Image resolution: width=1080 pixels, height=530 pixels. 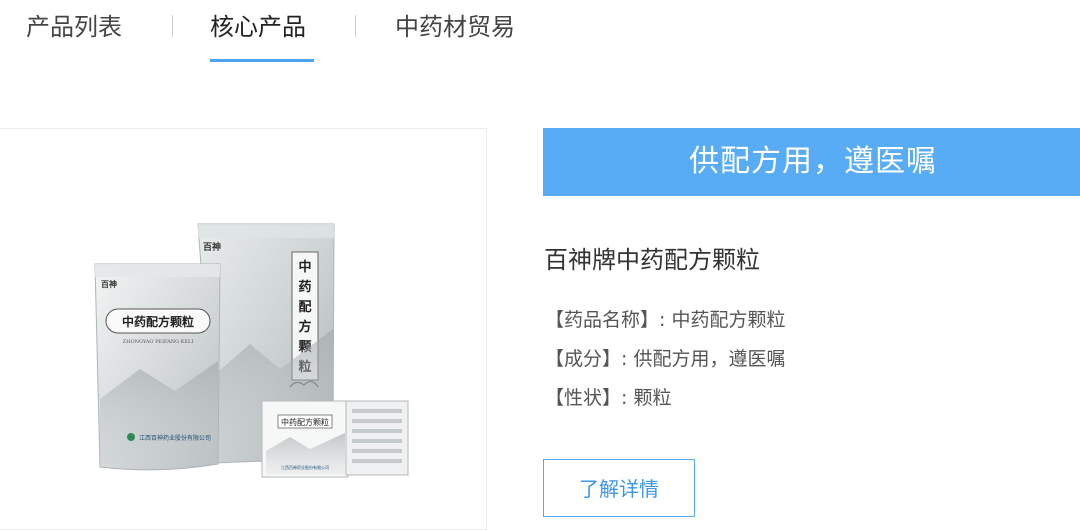 What do you see at coordinates (262, 60) in the screenshot?
I see `active-tab-indicator` at bounding box center [262, 60].